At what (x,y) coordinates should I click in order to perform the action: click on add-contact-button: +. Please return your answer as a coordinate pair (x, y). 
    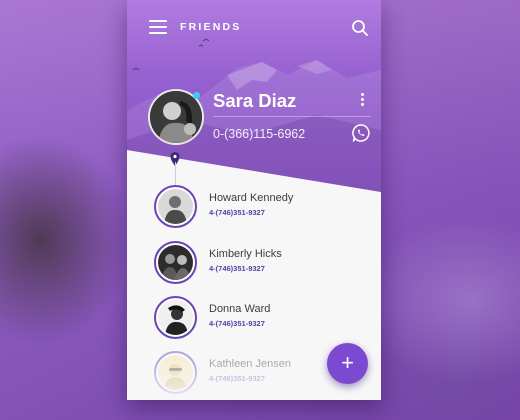
    Looking at the image, I should click on (347, 363).